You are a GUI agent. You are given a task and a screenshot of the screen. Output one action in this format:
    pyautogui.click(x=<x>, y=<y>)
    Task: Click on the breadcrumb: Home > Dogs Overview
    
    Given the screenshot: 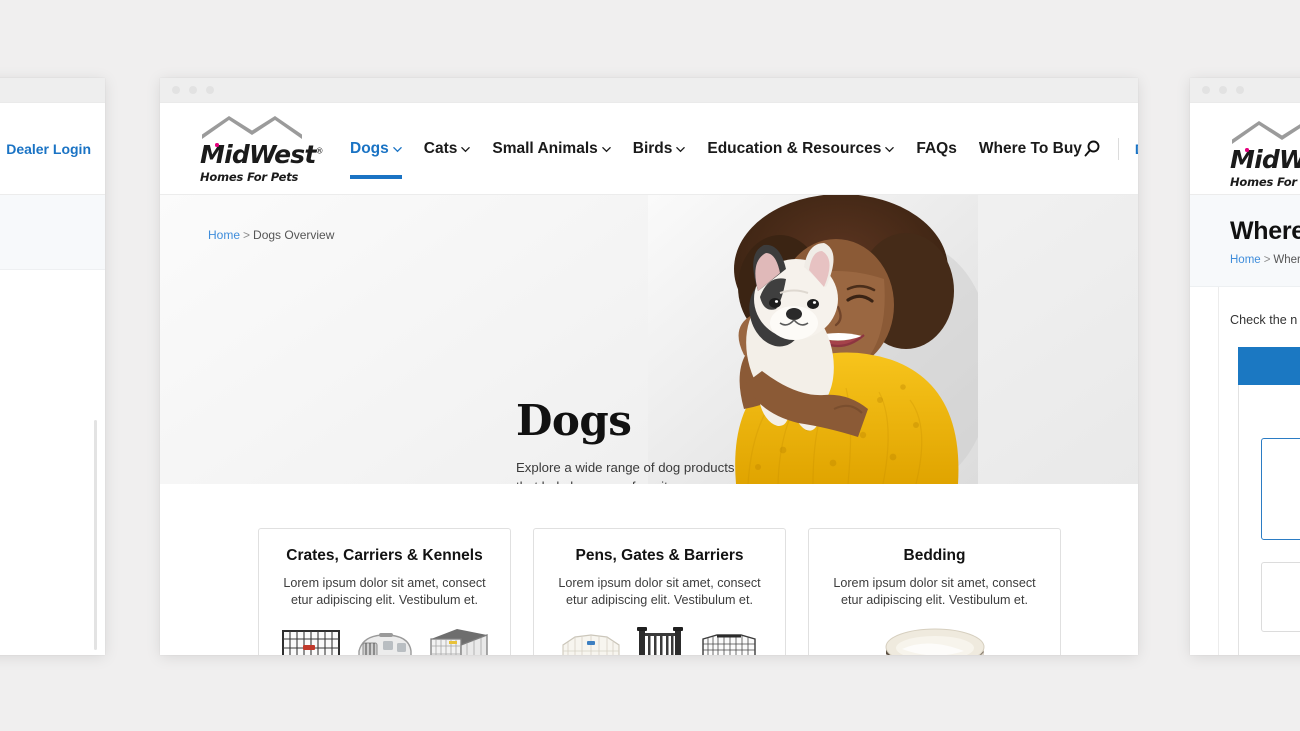 What is the action you would take?
    pyautogui.click(x=271, y=235)
    